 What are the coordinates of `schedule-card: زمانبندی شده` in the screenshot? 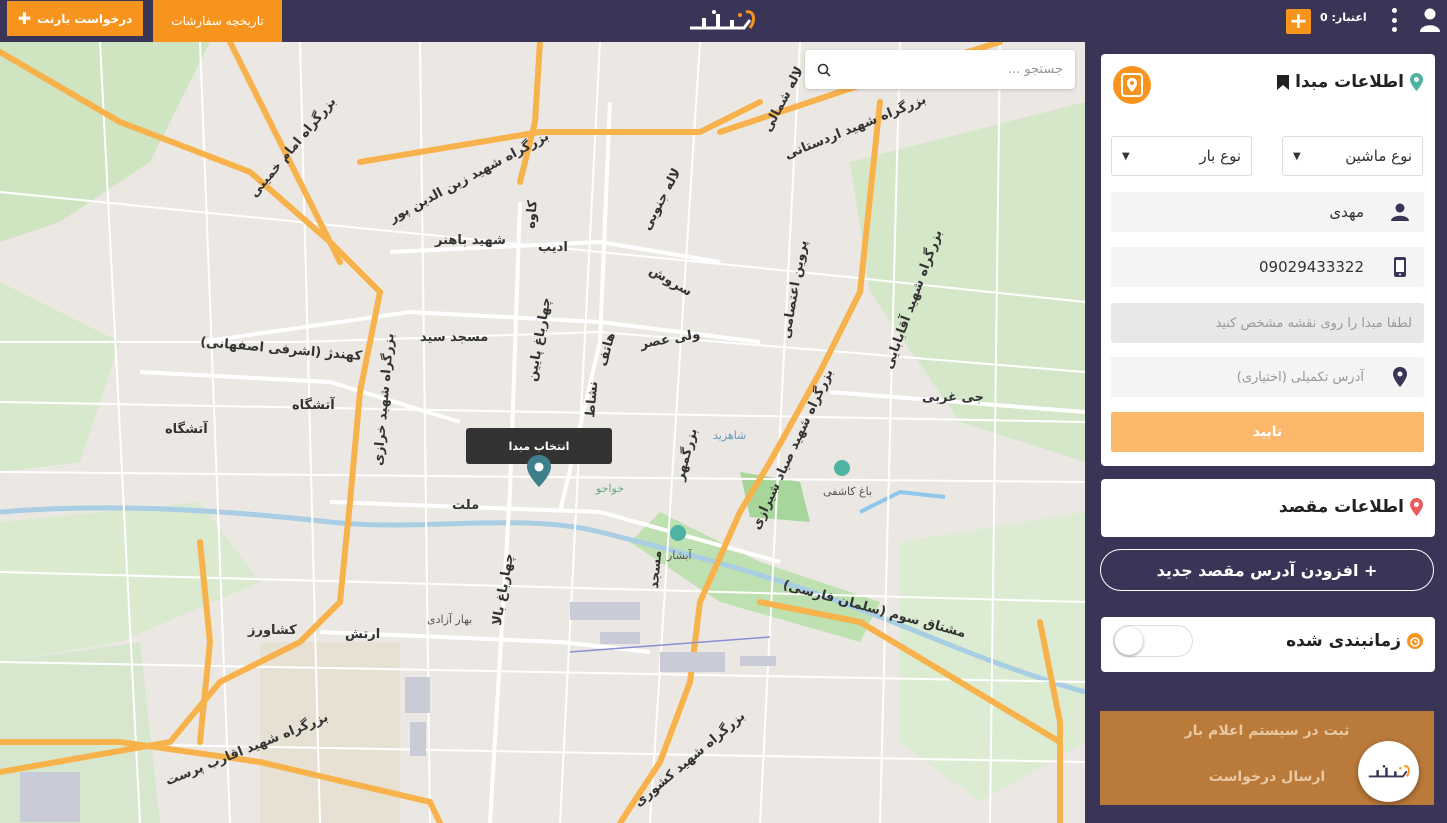 It's located at (1268, 644).